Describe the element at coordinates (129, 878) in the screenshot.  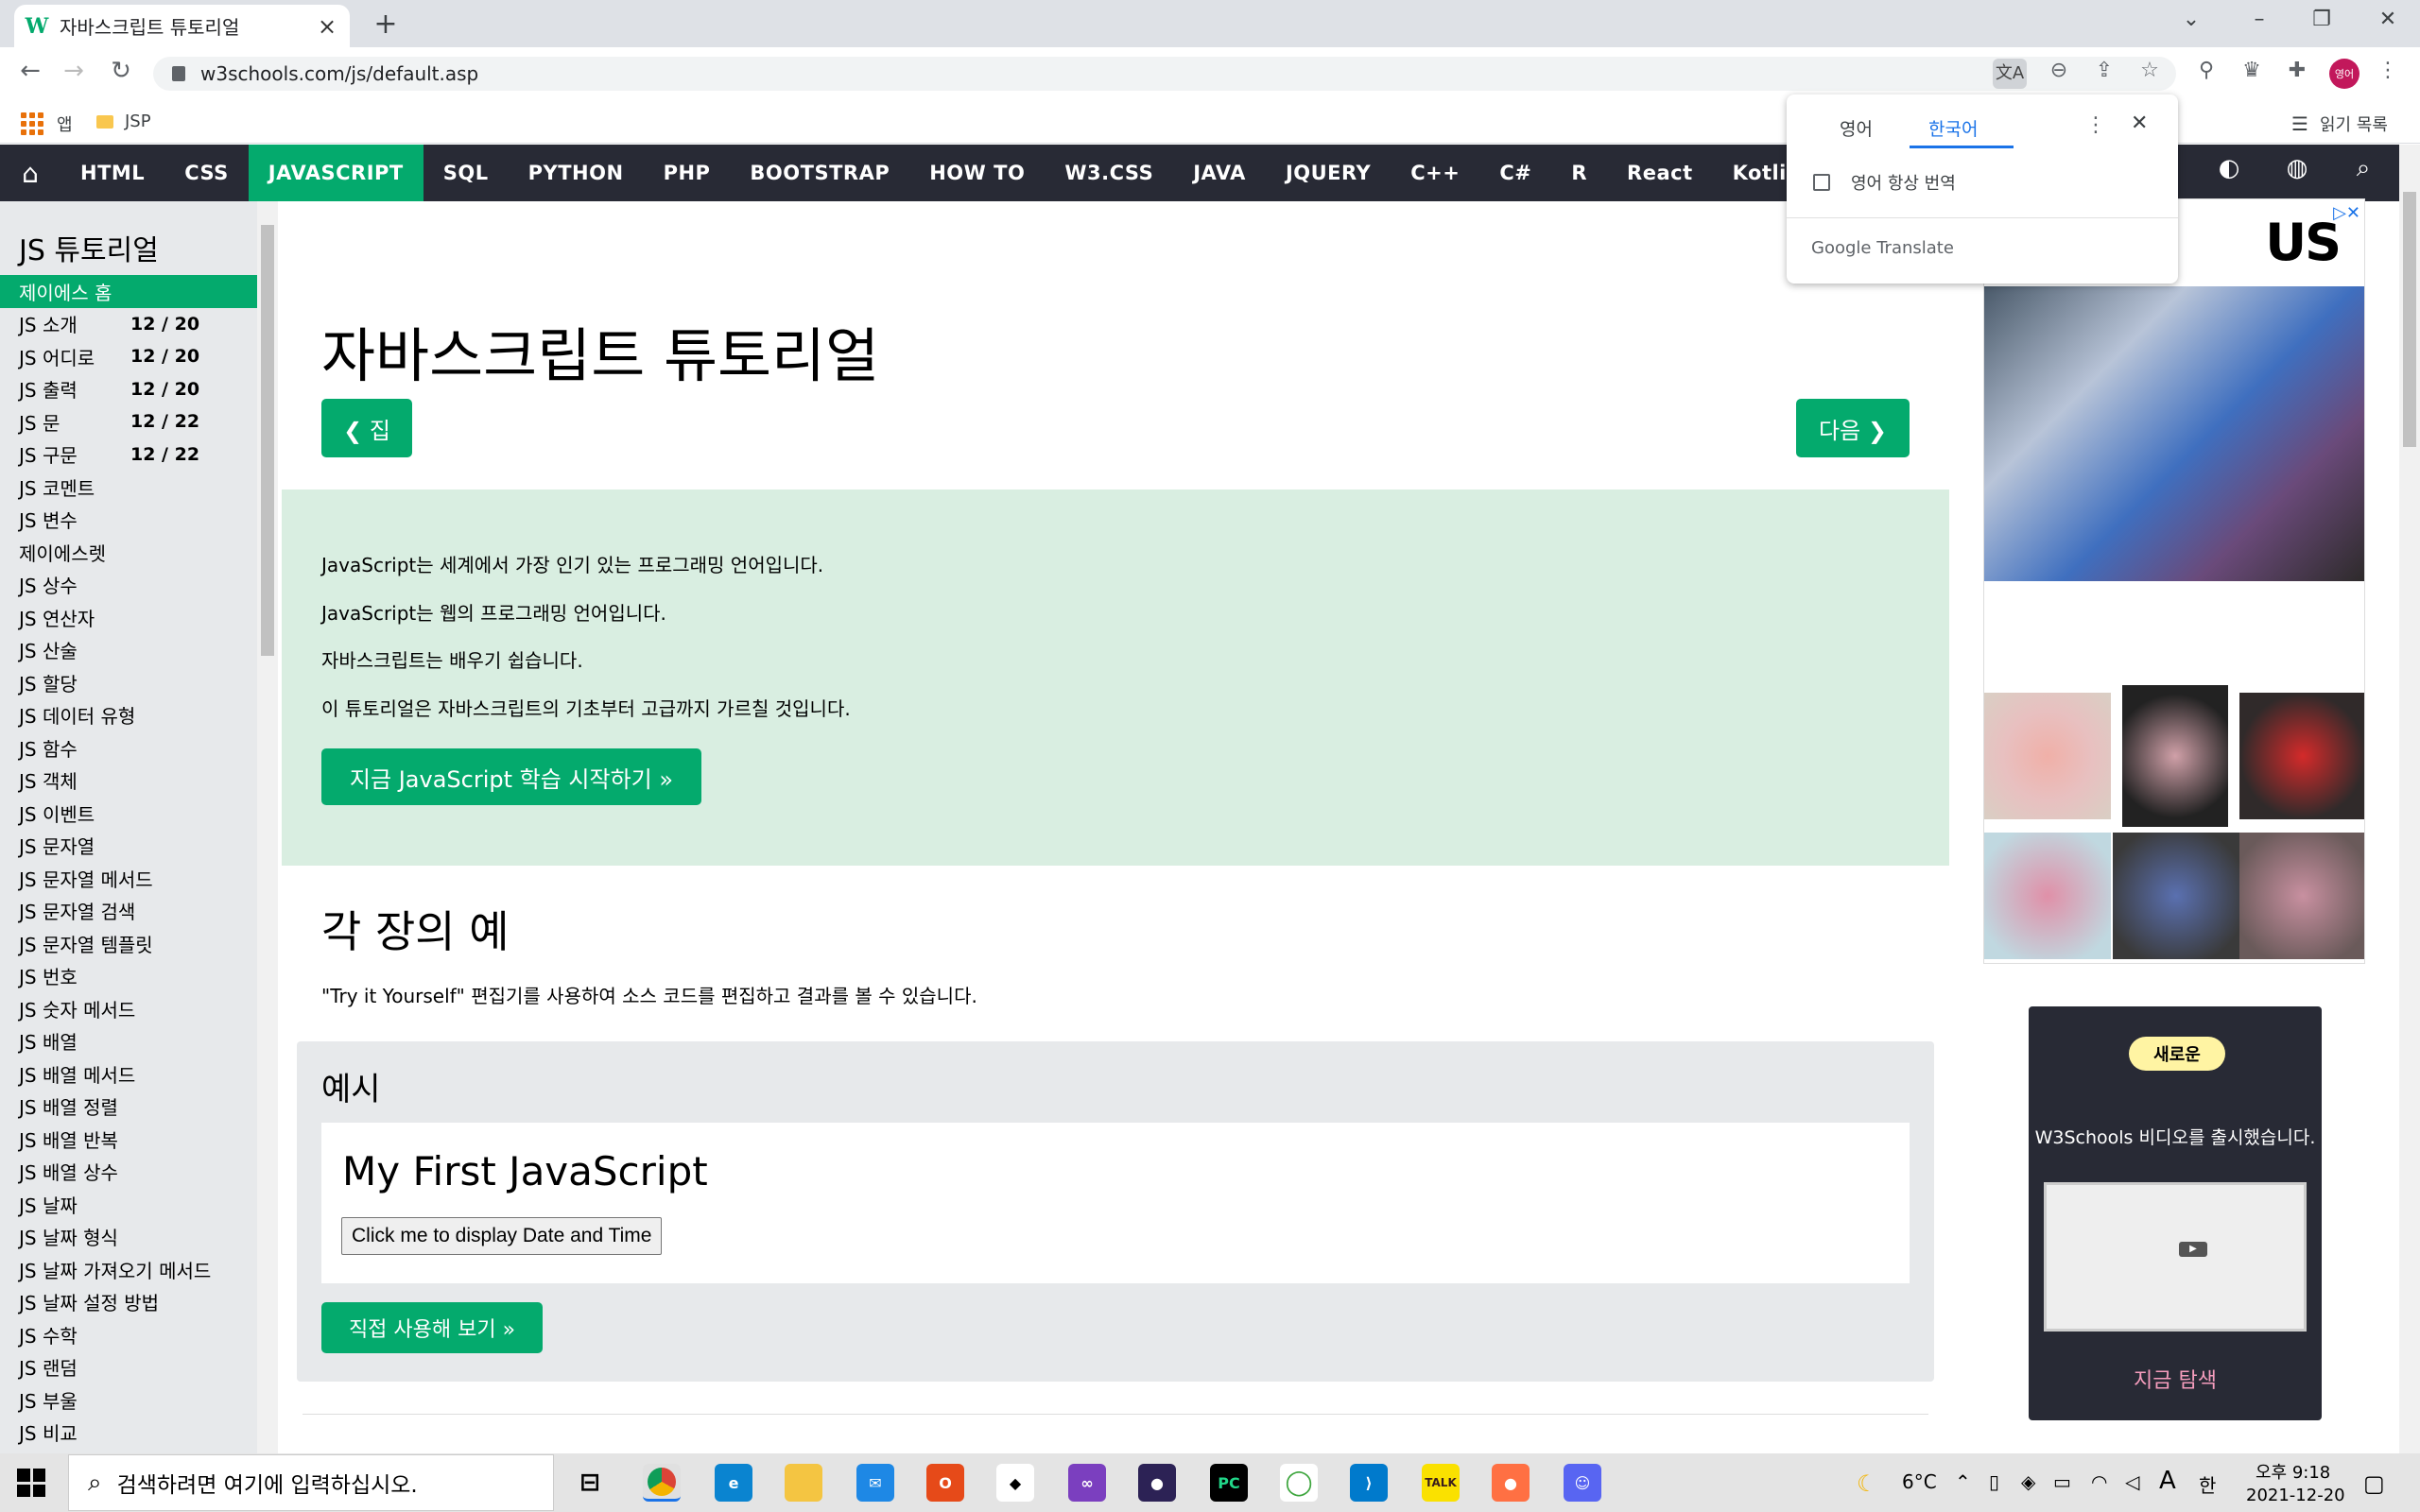
I see `sidebar-item: JS 문자열 메서드` at that location.